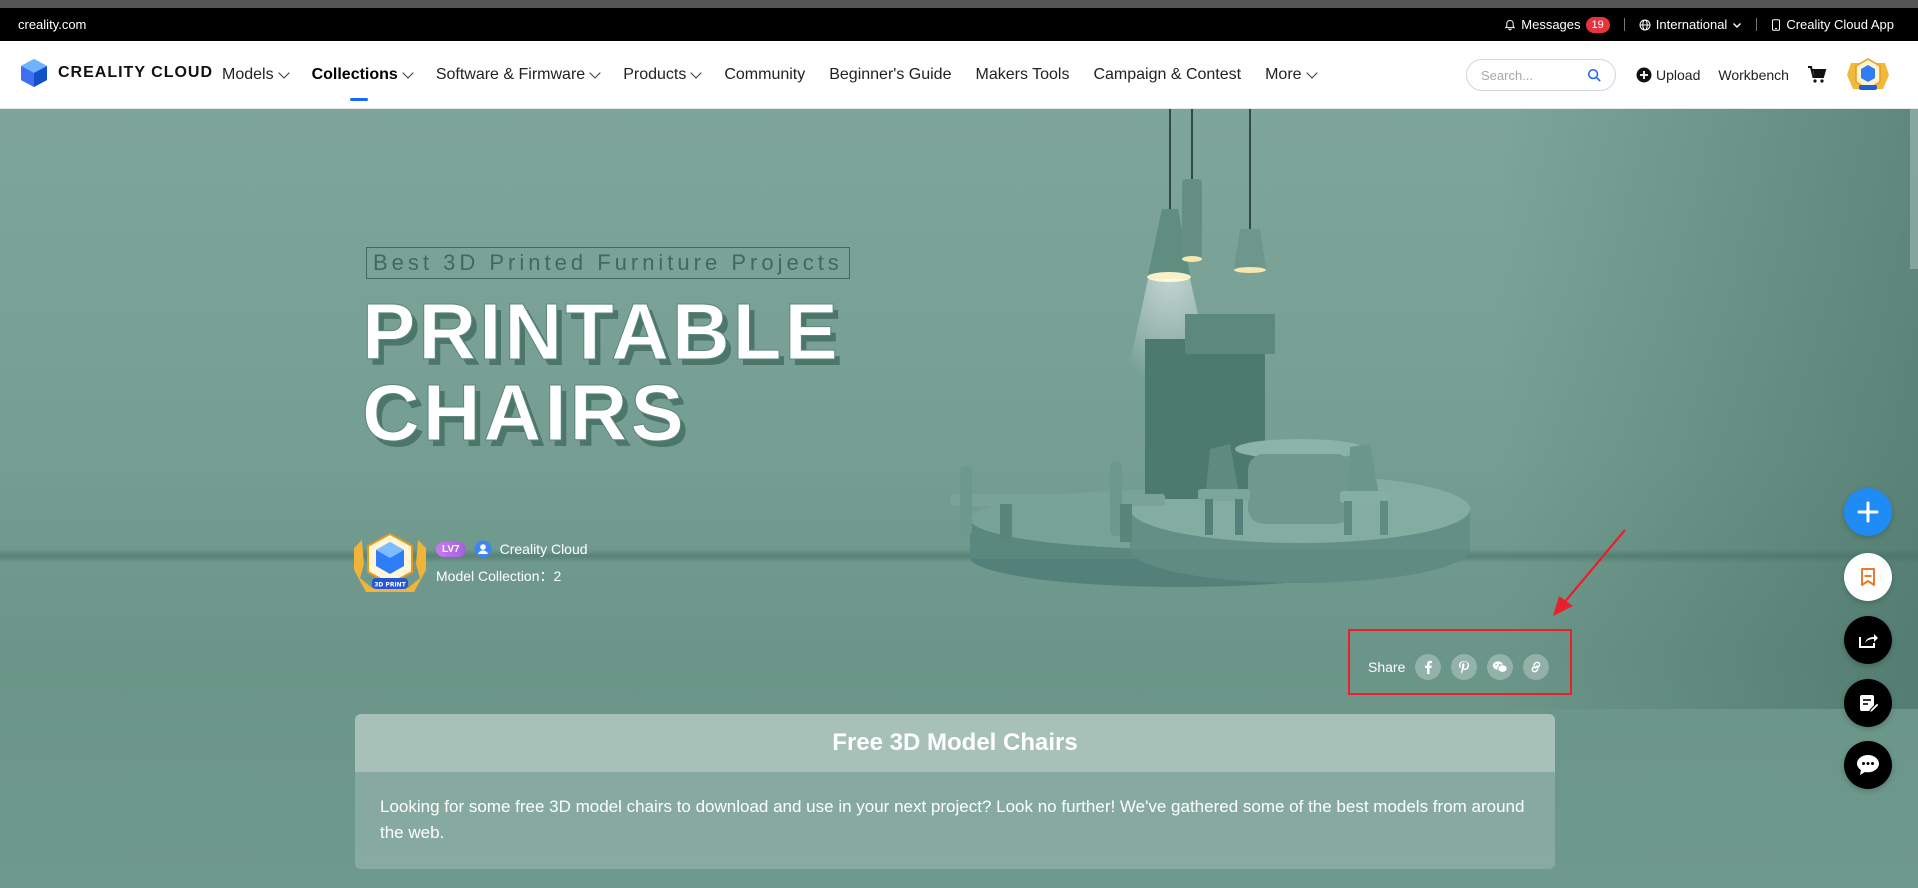 The image size is (1918, 888). Describe the element at coordinates (1500, 667) in the screenshot. I see `wechat-icon` at that location.